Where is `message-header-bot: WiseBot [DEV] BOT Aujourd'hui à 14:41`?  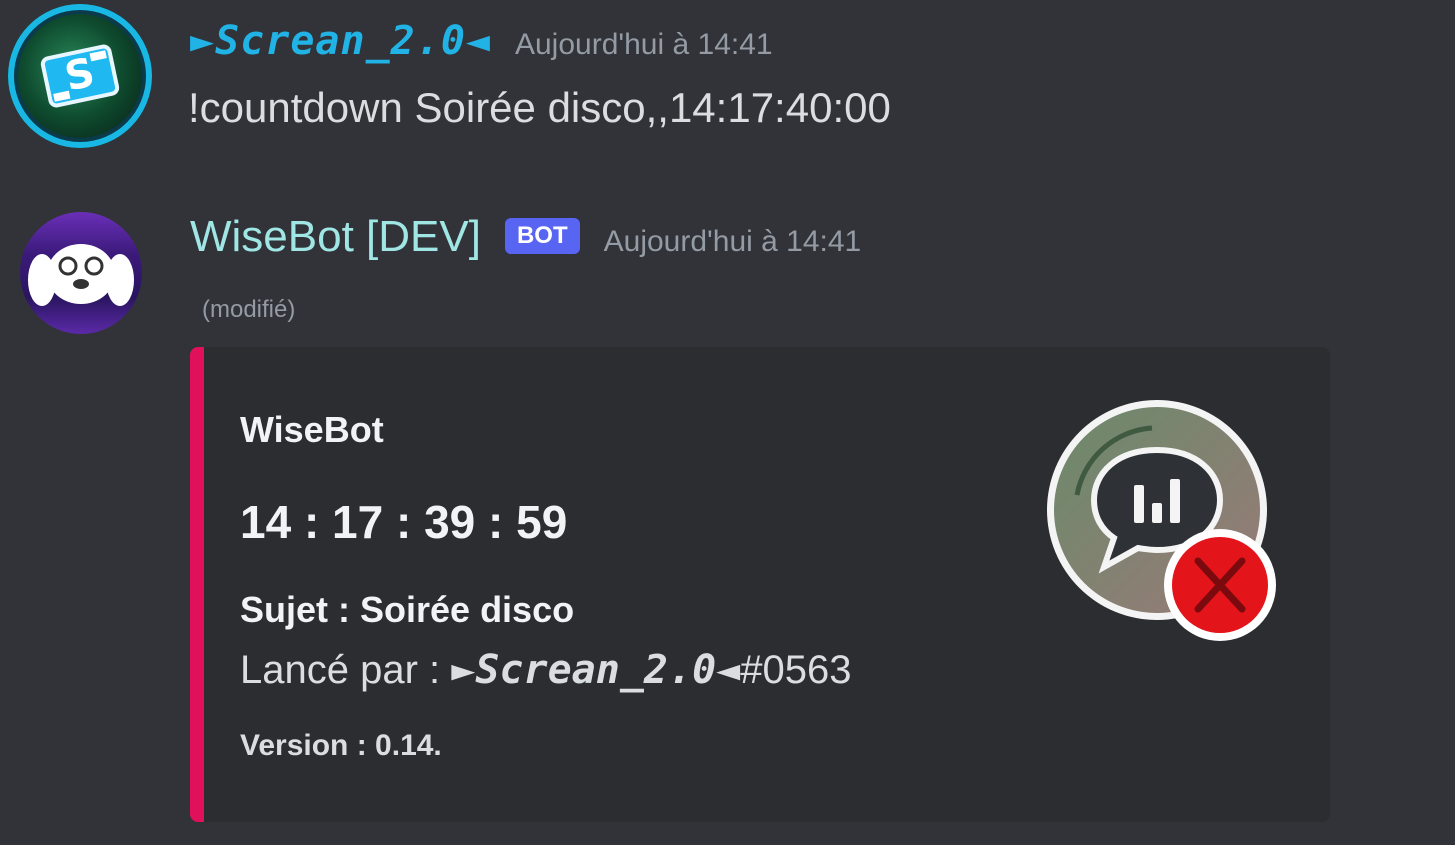
message-header-bot: WiseBot [DEV] BOT Aujourd'hui à 14:41 is located at coordinates (525, 237).